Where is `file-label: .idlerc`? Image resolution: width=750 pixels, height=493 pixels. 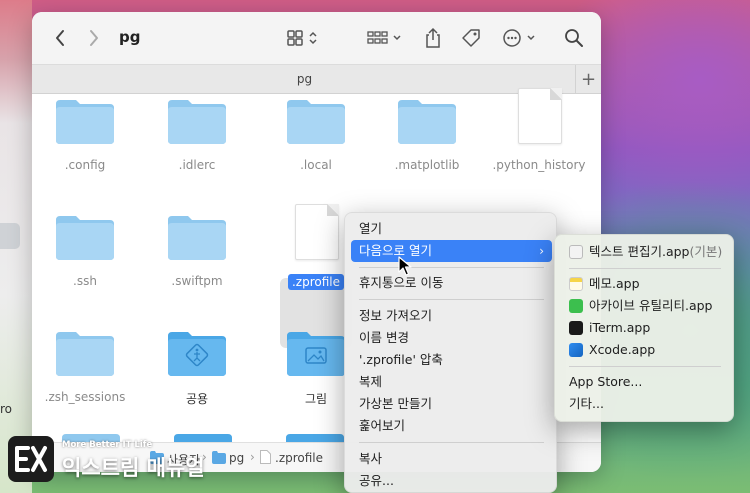 file-label: .idlerc is located at coordinates (197, 165).